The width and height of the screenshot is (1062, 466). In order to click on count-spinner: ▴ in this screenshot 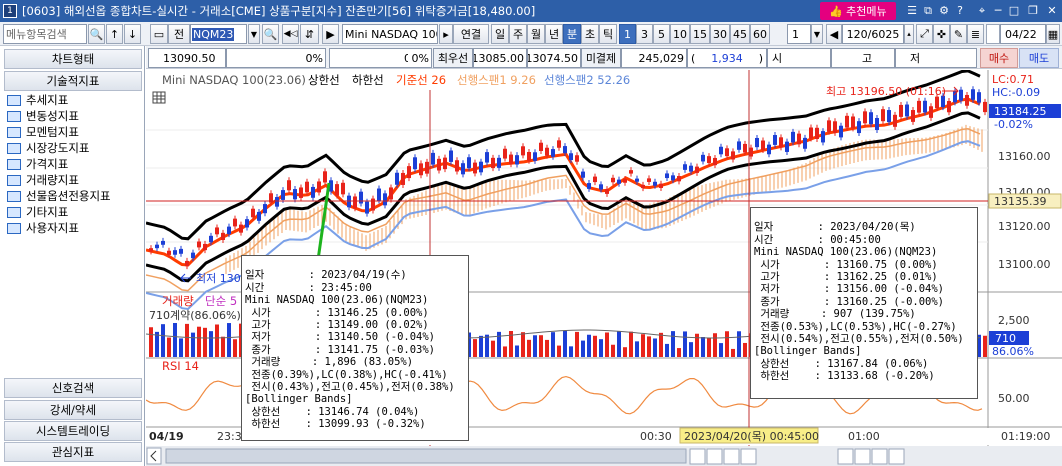, I will do `click(909, 34)`.